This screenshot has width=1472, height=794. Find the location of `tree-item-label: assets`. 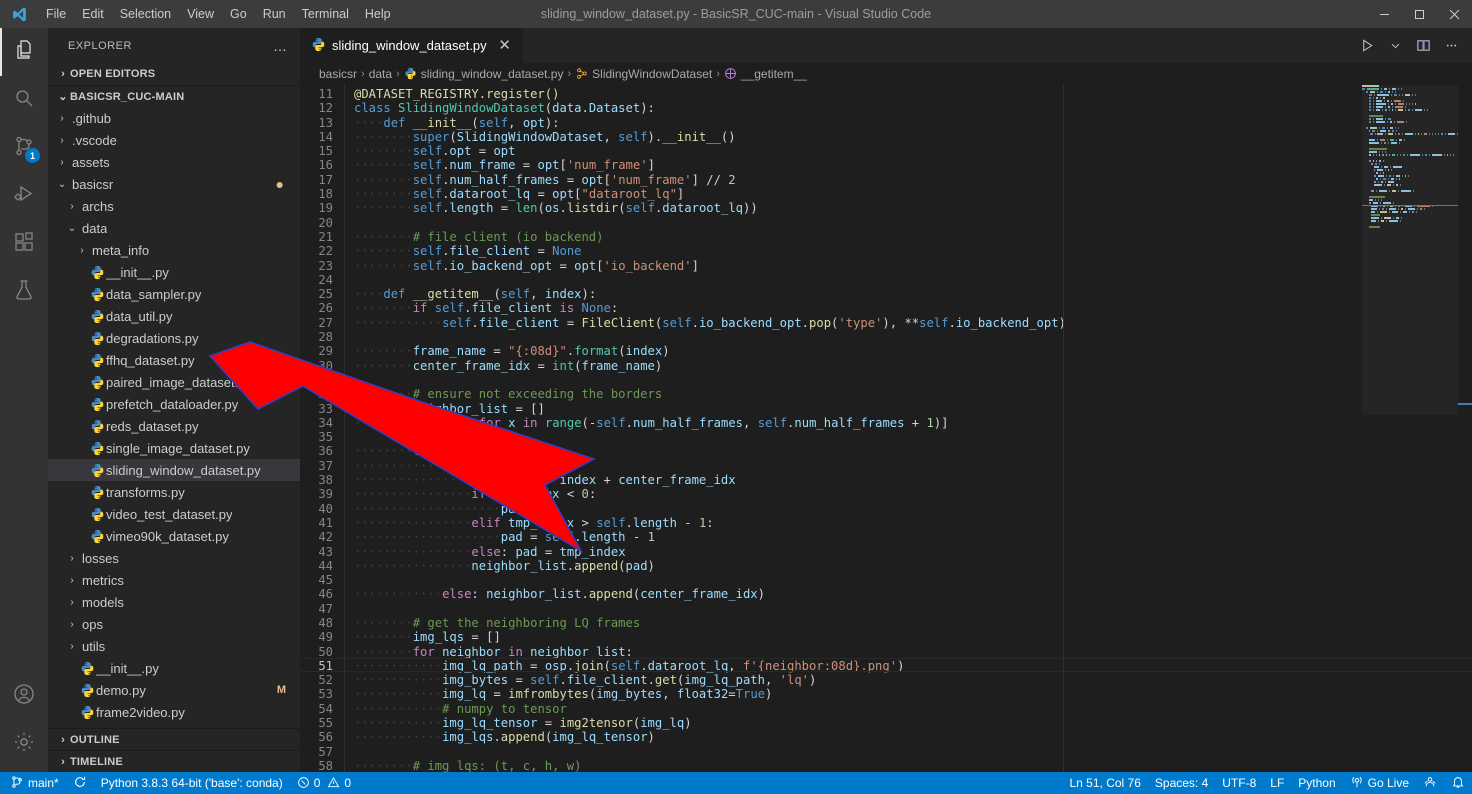

tree-item-label: assets is located at coordinates (91, 162).